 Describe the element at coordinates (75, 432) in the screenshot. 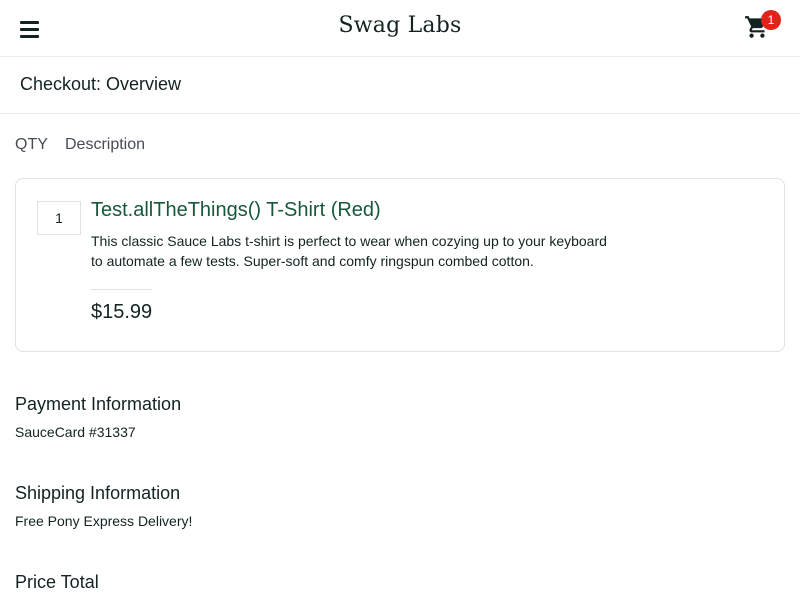

I see `payment-info-value: SauceCard #31337` at that location.